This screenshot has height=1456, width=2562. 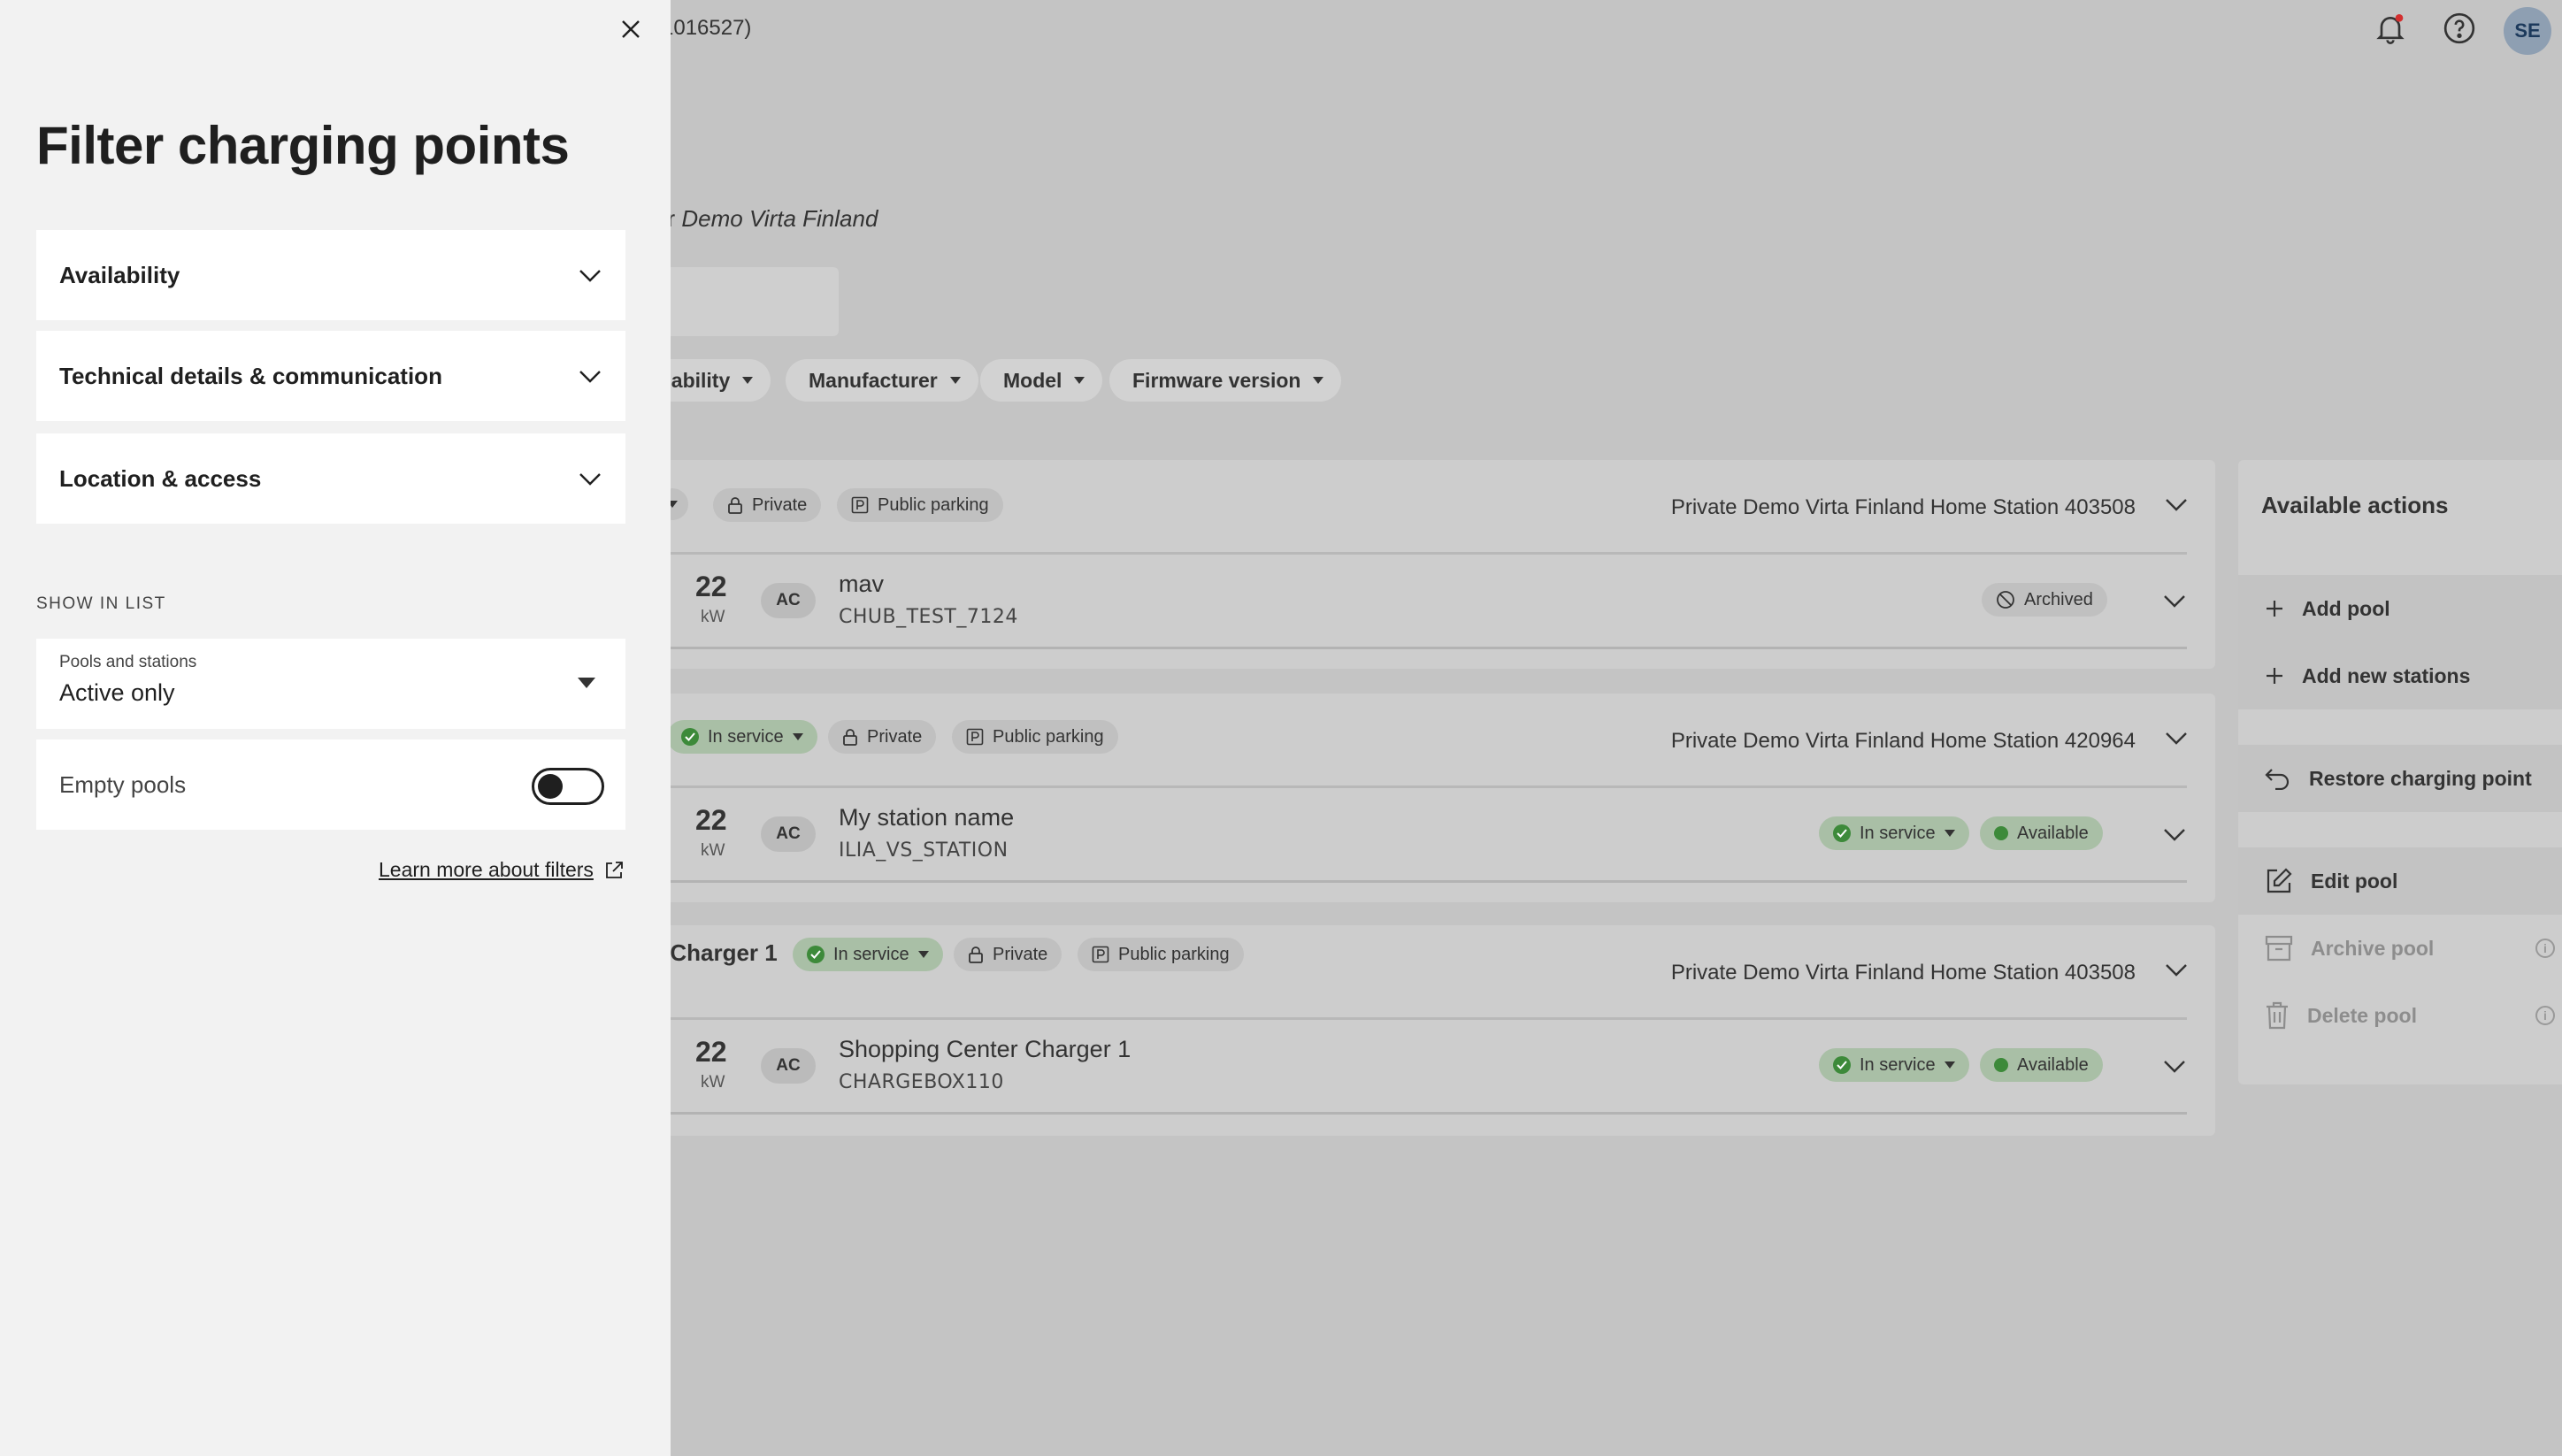 I want to click on chip-manufacturer: Manufacturer, so click(x=882, y=380).